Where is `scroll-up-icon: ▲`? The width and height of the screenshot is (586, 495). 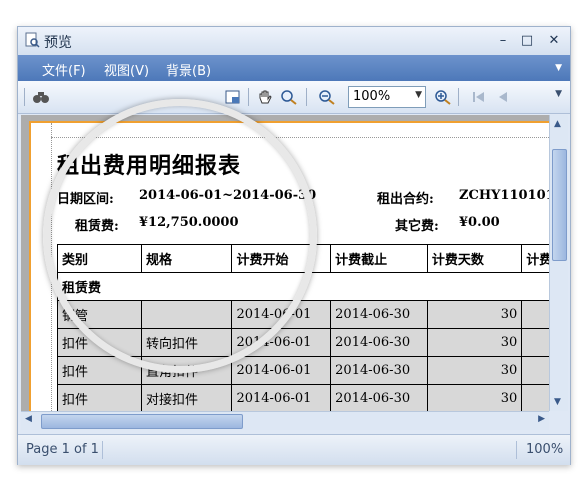
scroll-up-icon: ▲ is located at coordinates (557, 124).